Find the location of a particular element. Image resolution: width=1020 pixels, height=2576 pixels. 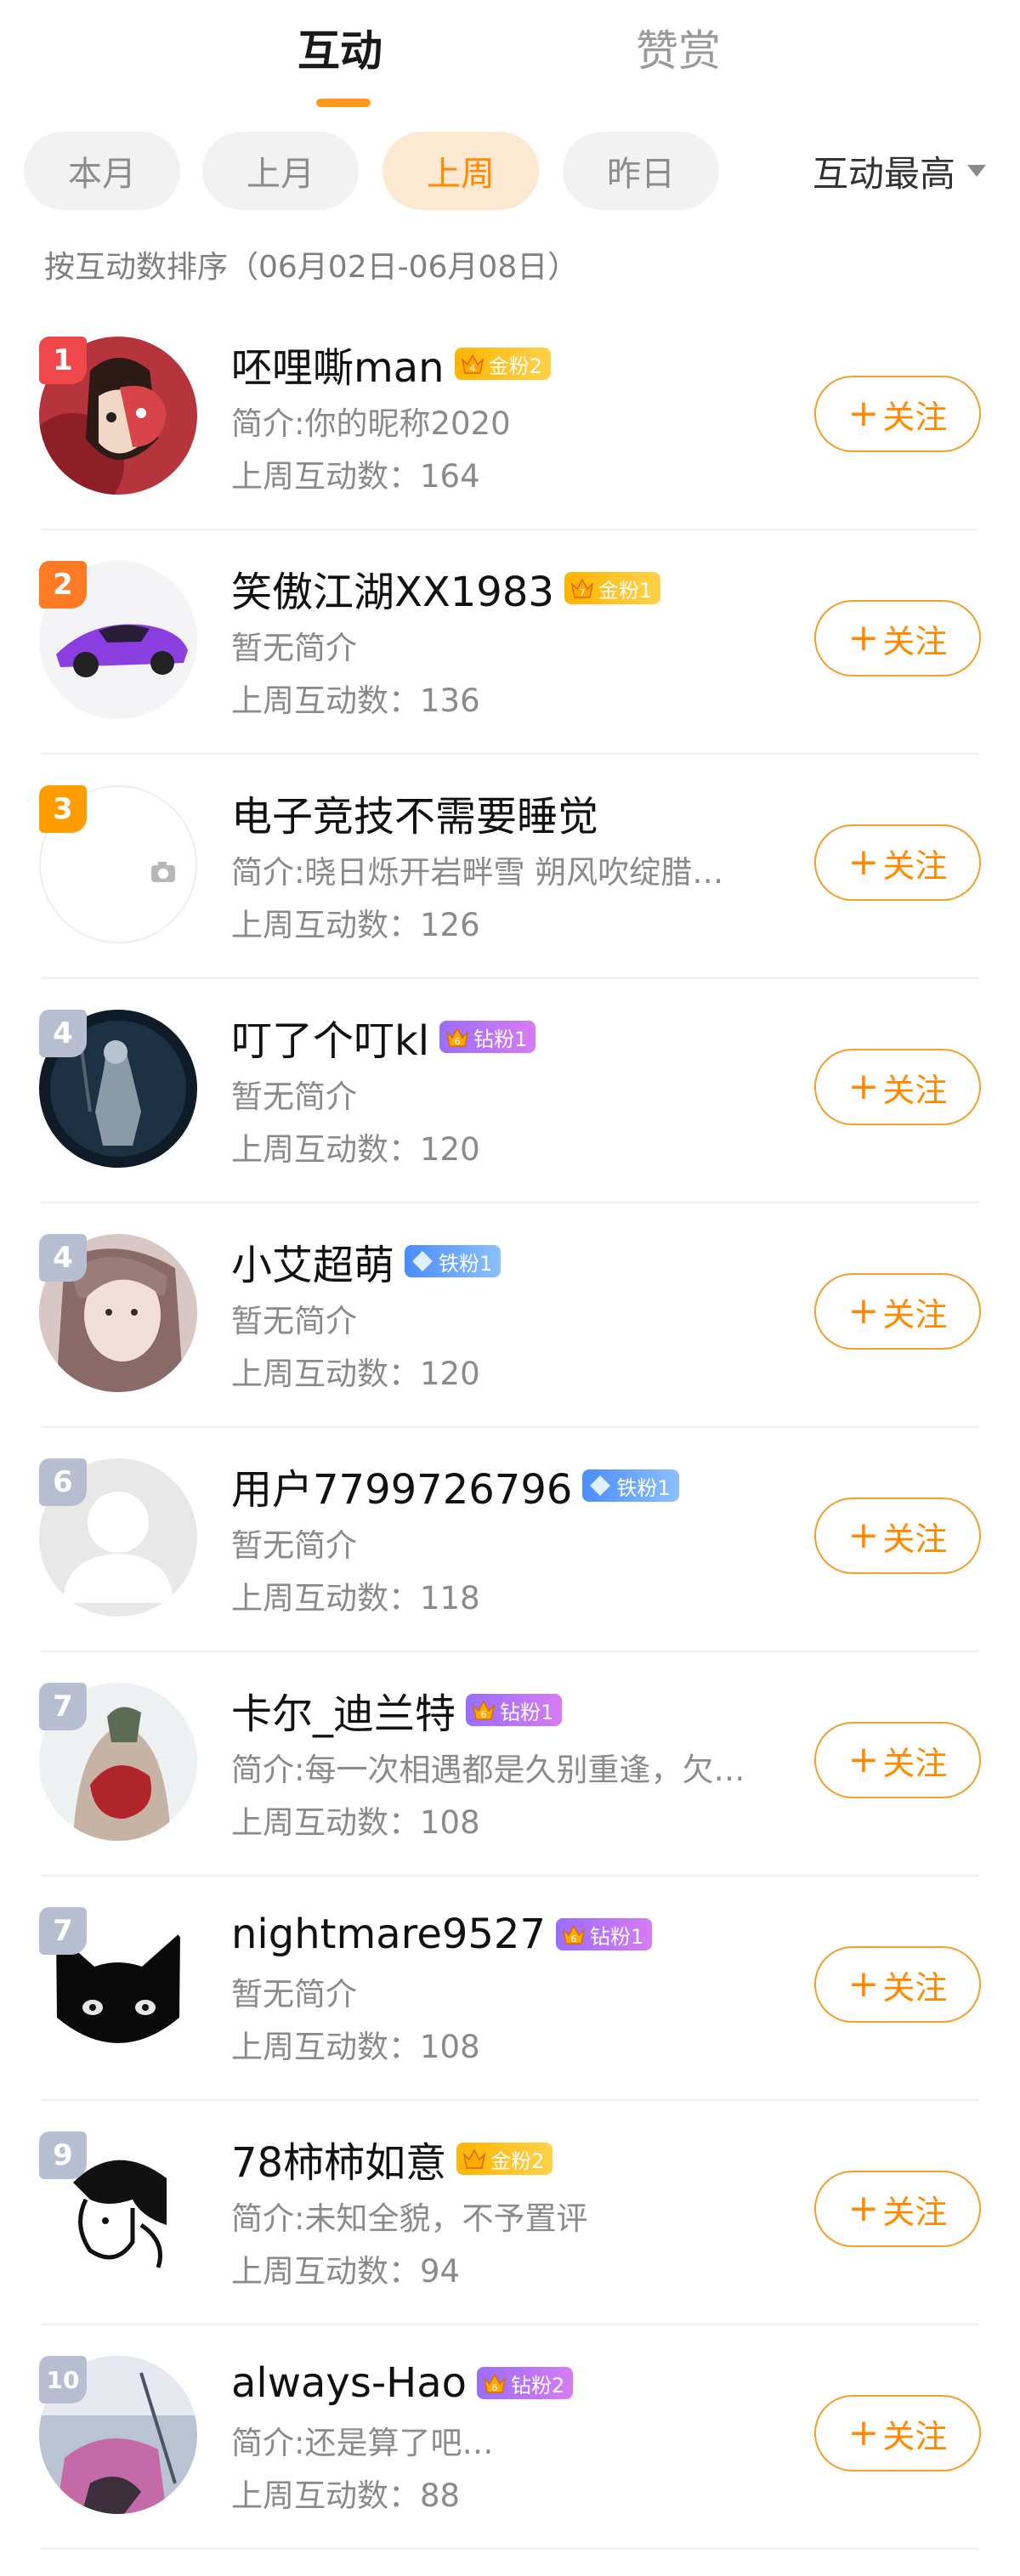

user-name: 叮了个叮kl is located at coordinates (330, 1037).